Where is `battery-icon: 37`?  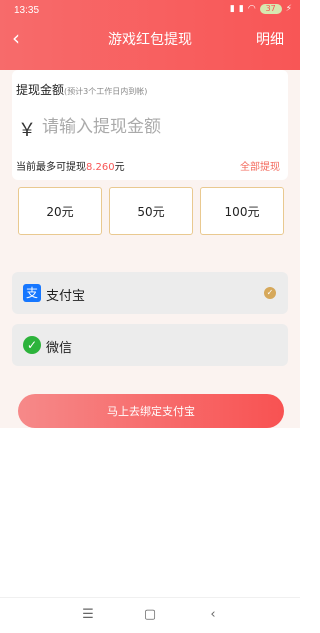
battery-icon: 37 is located at coordinates (270, 9).